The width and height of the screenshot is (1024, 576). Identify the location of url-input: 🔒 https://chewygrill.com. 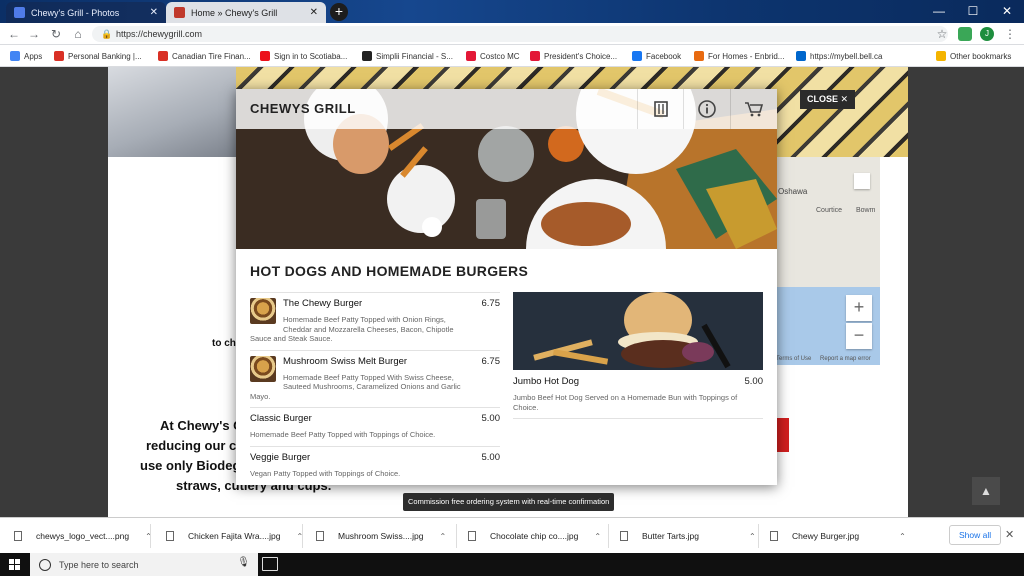
(520, 34).